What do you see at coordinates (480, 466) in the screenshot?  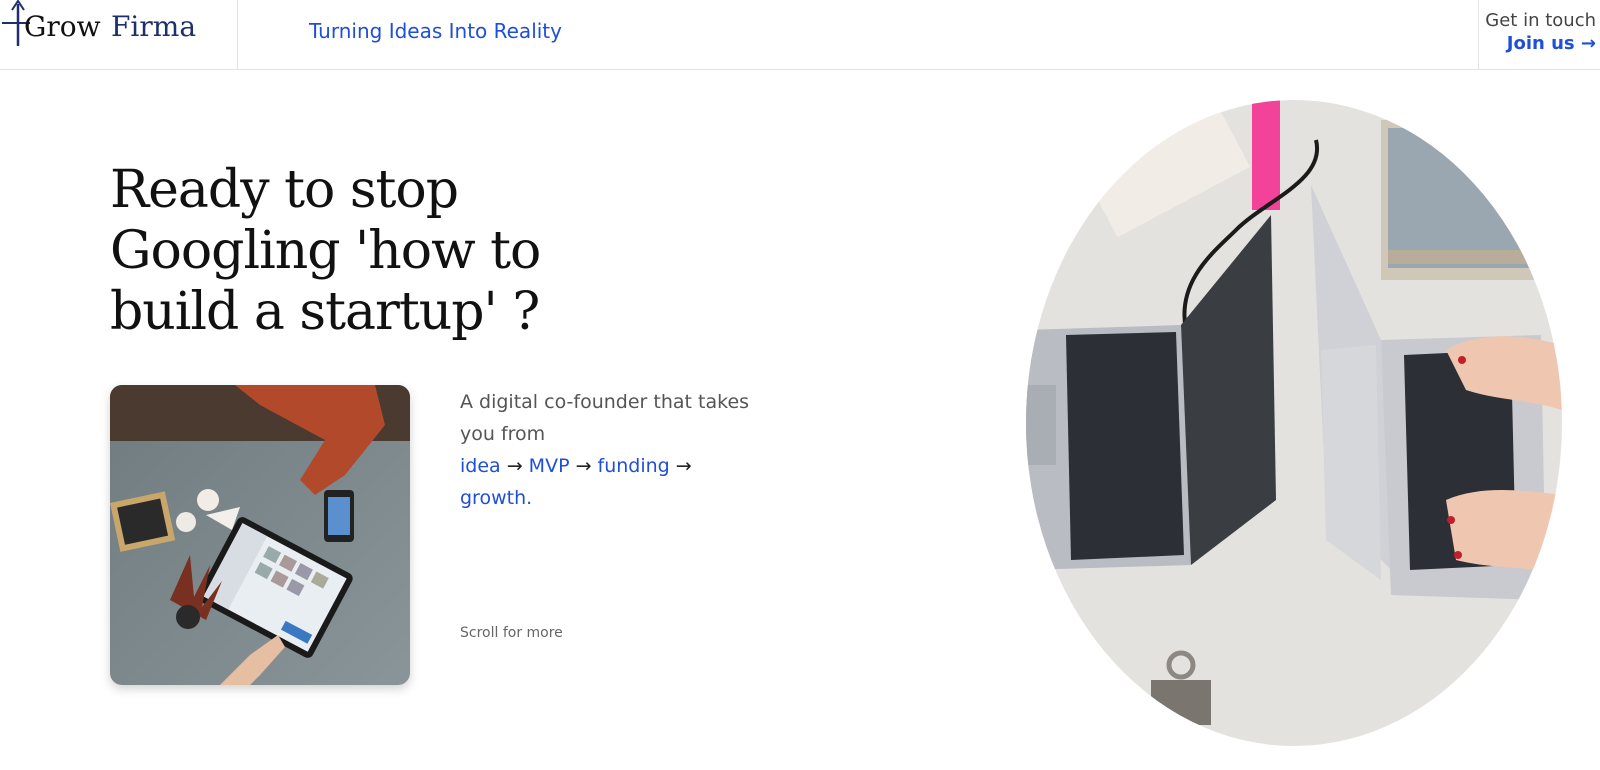 I see `flow-item-idea: idea` at bounding box center [480, 466].